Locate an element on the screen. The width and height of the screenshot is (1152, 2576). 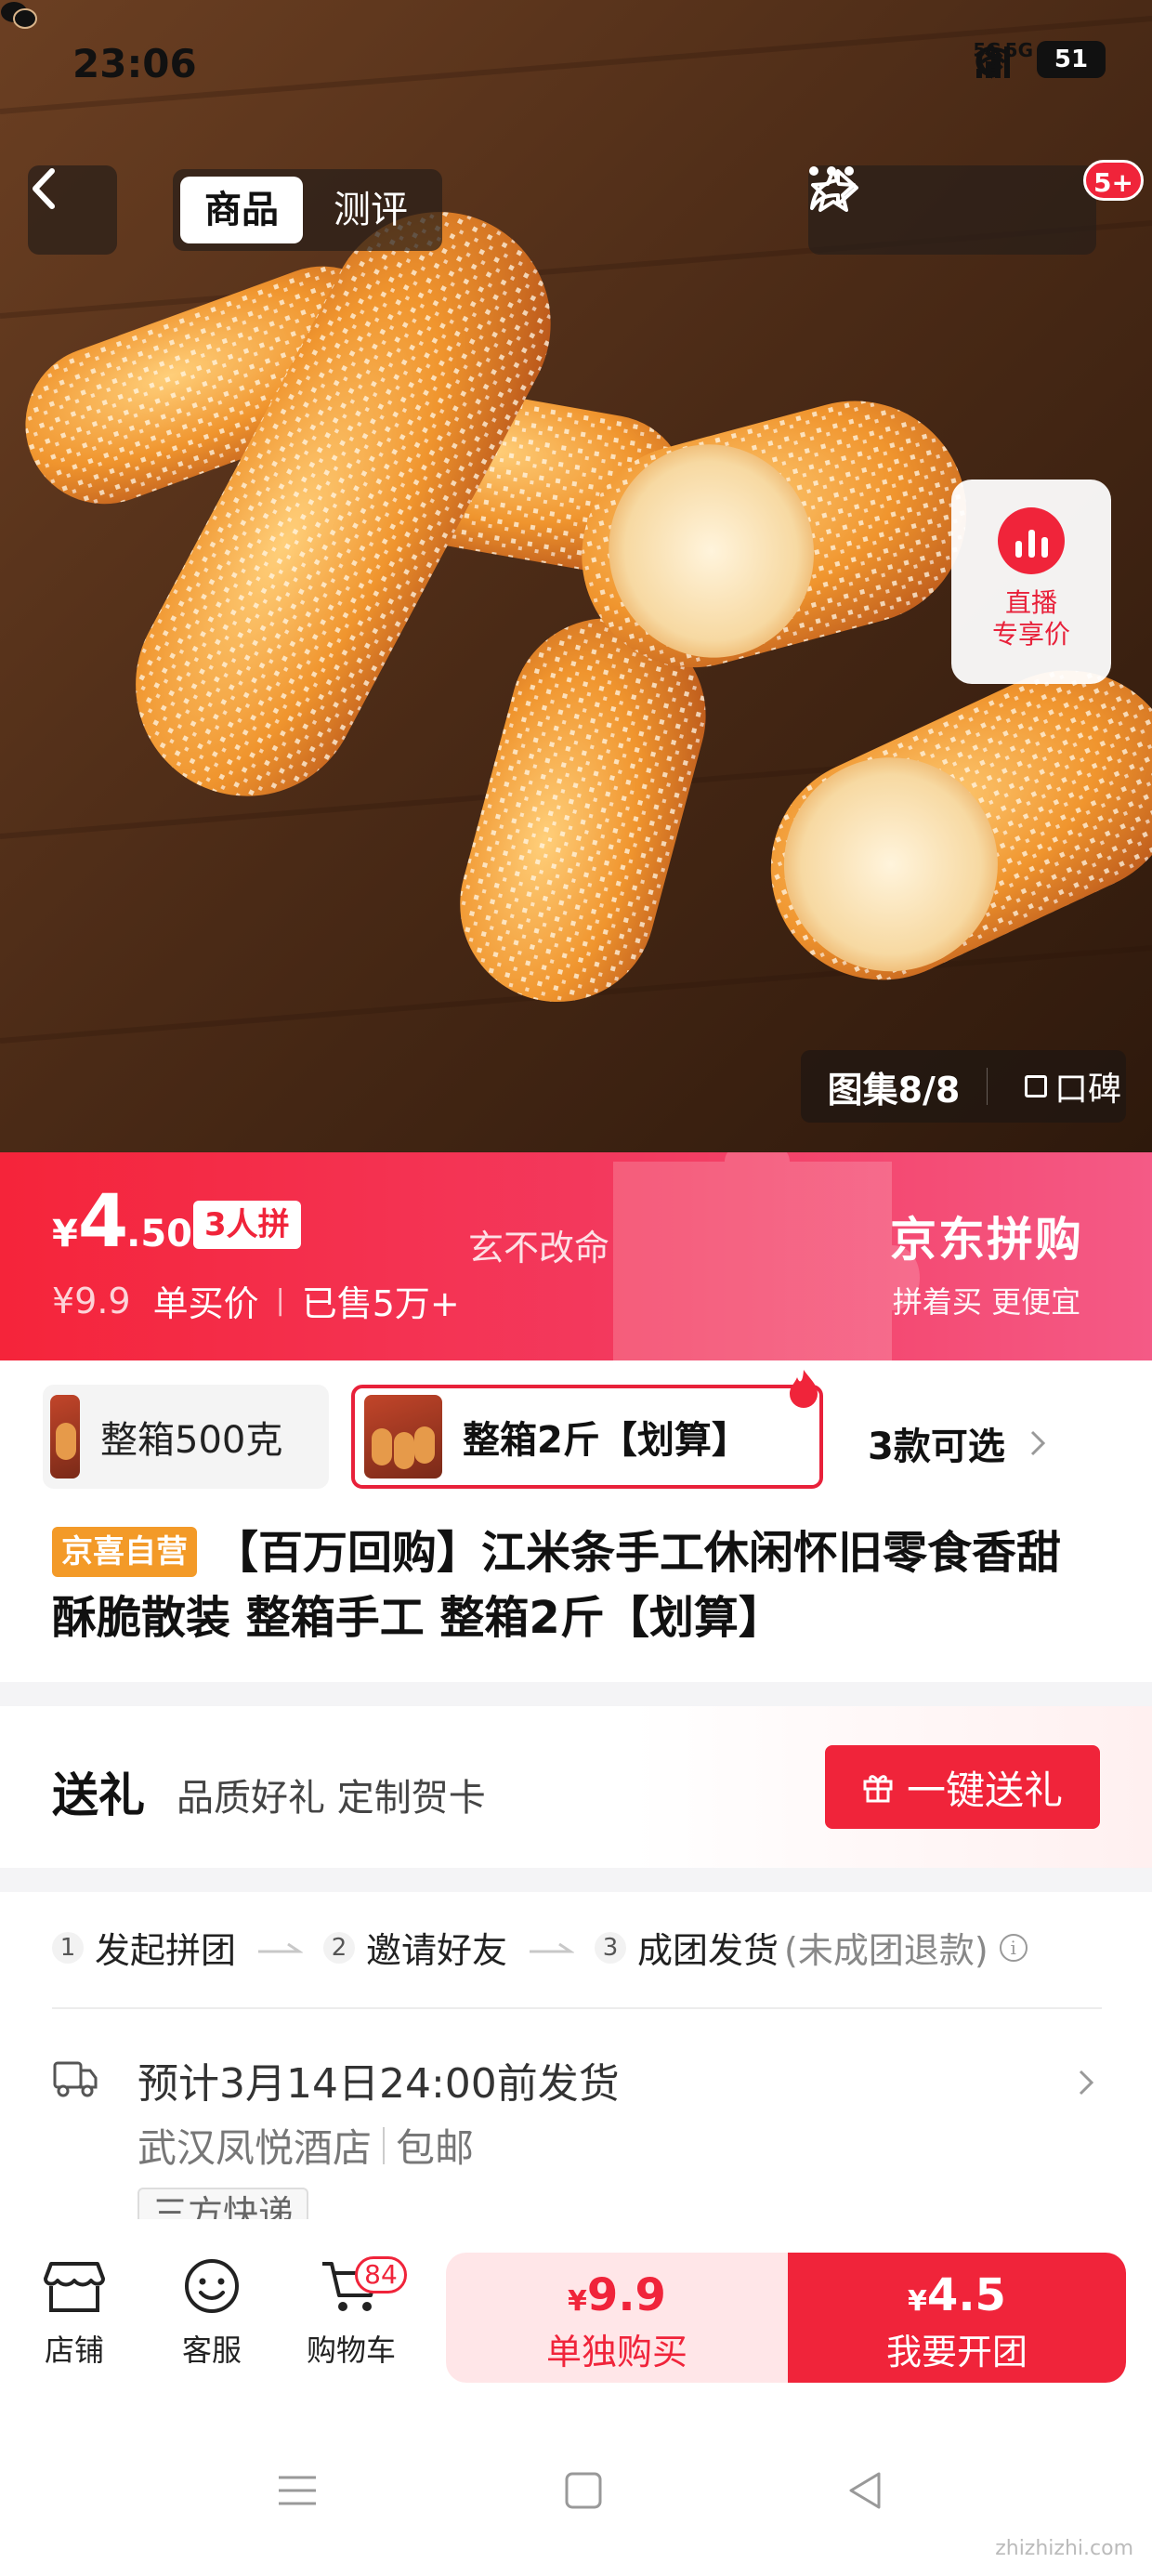
back-button is located at coordinates (72, 210).